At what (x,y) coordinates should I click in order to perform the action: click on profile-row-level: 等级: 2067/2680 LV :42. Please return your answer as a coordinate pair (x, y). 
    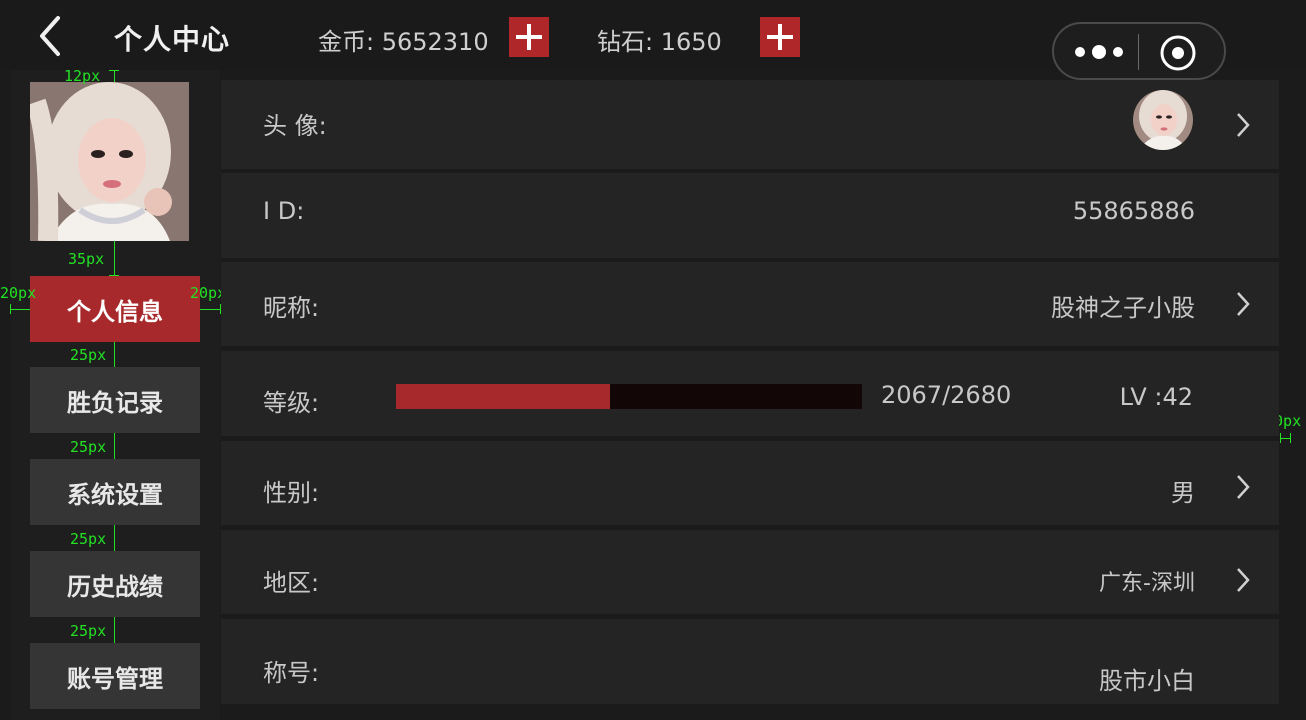
    Looking at the image, I should click on (750, 393).